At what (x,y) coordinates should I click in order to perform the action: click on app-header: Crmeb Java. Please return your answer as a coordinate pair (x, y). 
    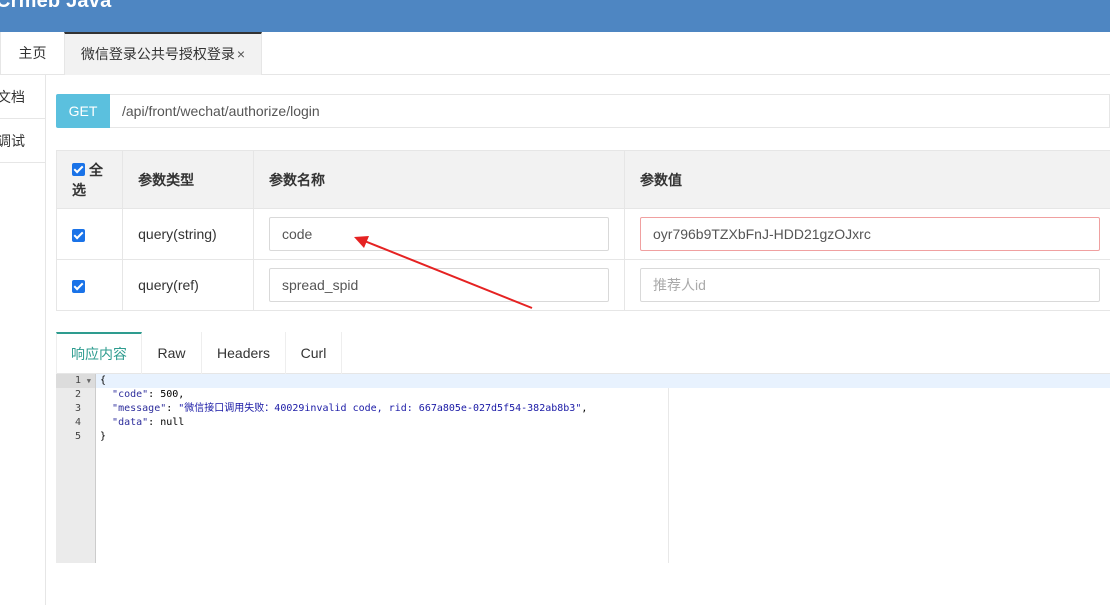
    Looking at the image, I should click on (555, 16).